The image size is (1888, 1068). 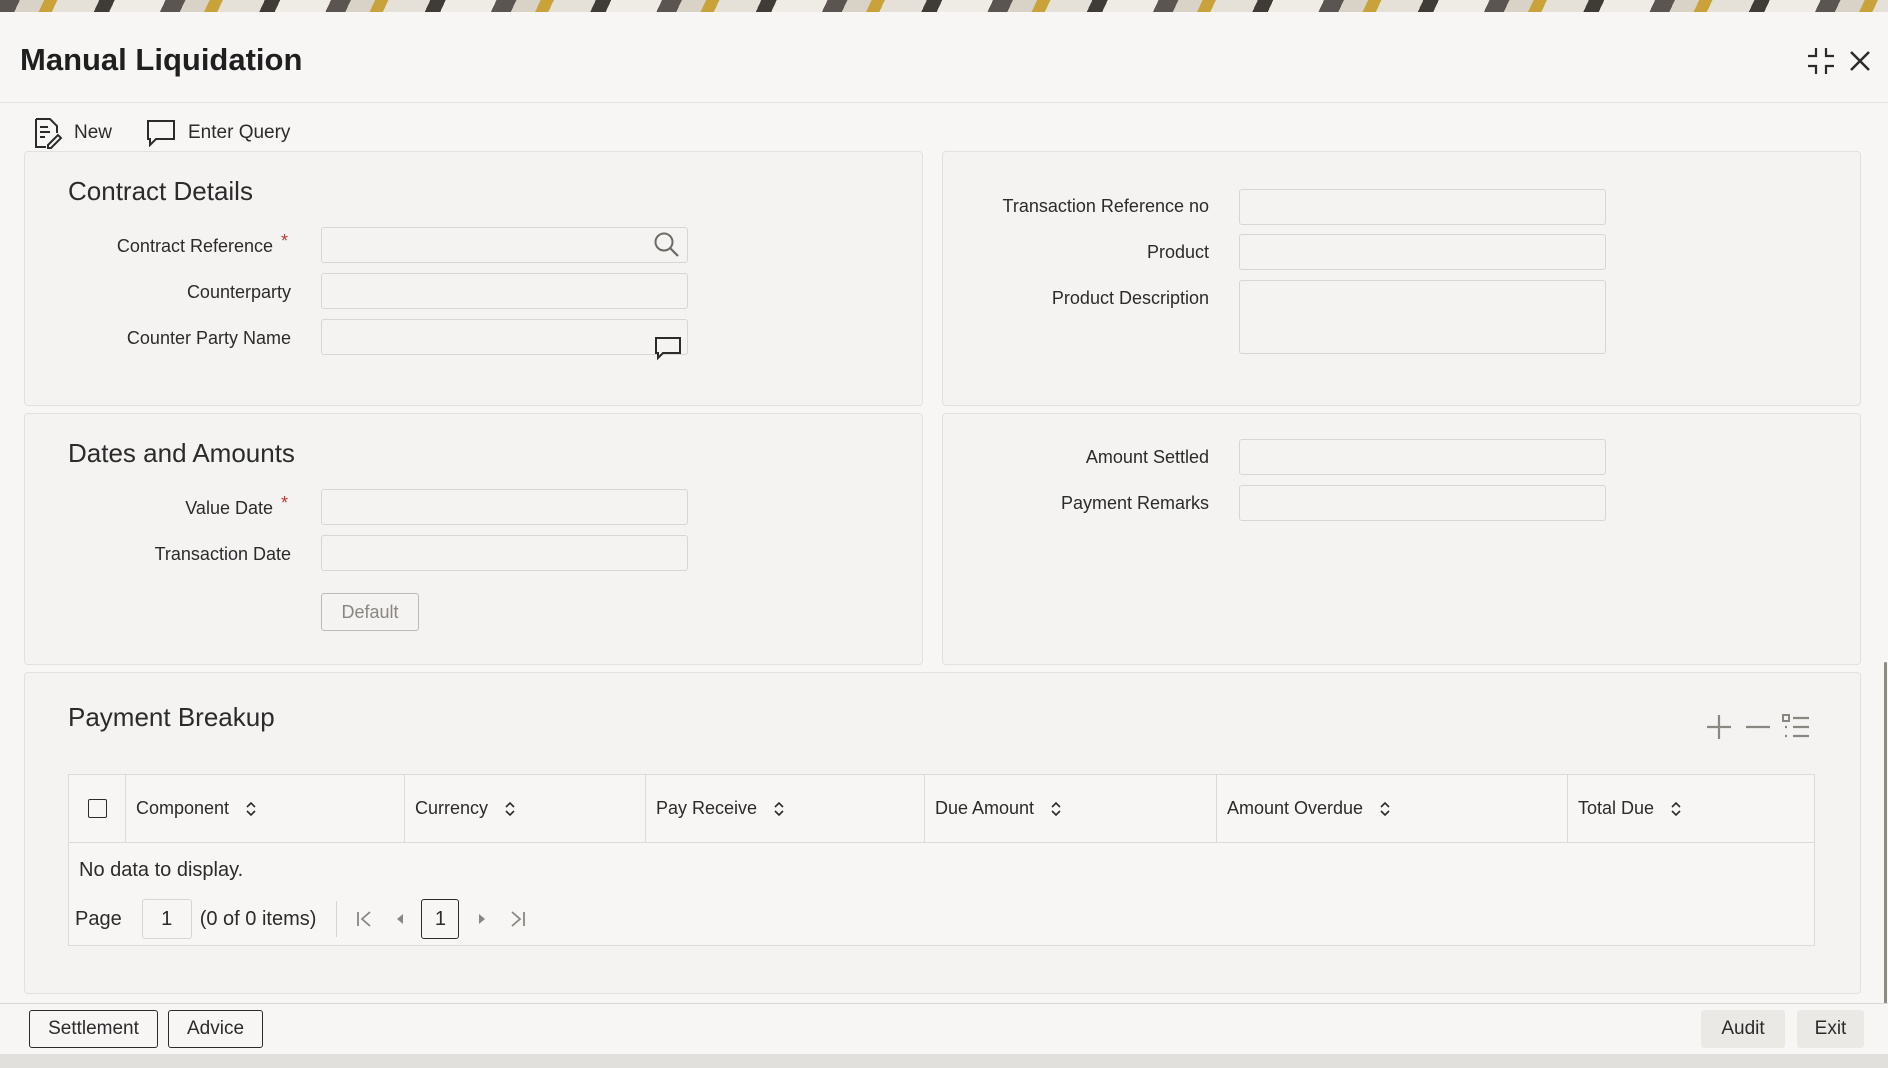 I want to click on title-divider, so click(x=944, y=102).